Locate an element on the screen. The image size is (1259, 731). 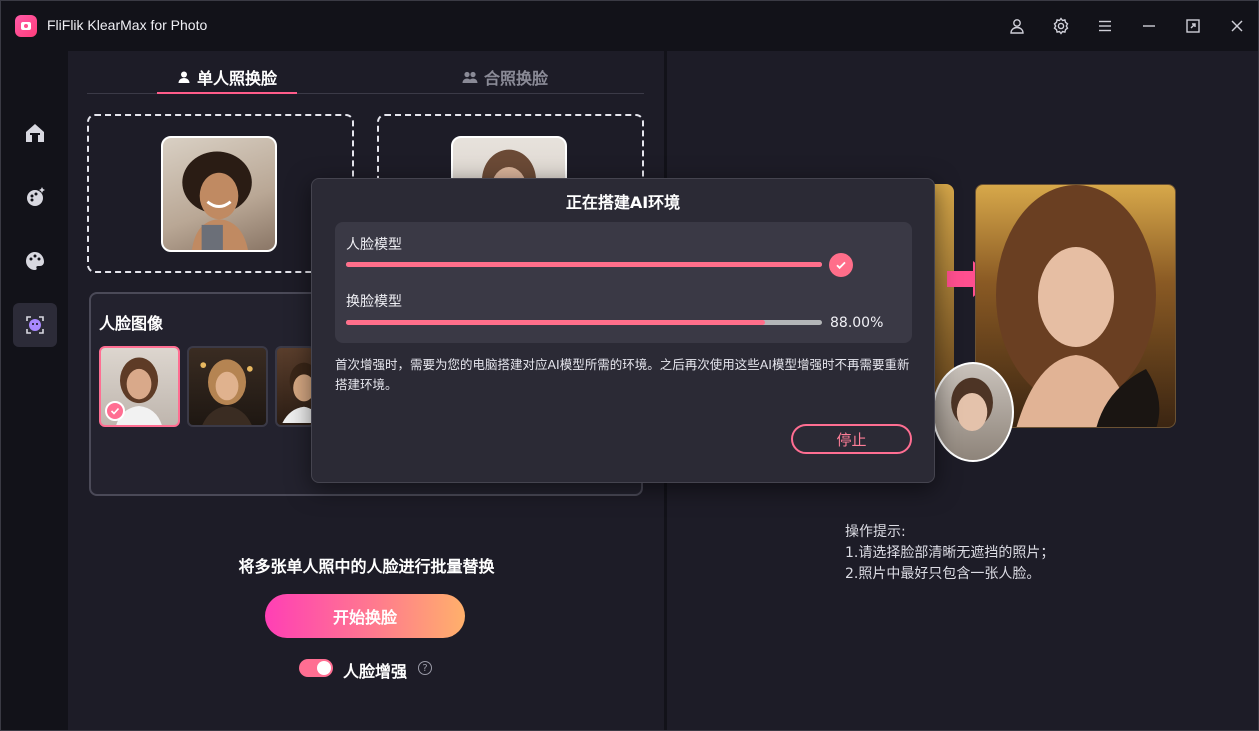
sidebar-item-enhance is located at coordinates (35, 197).